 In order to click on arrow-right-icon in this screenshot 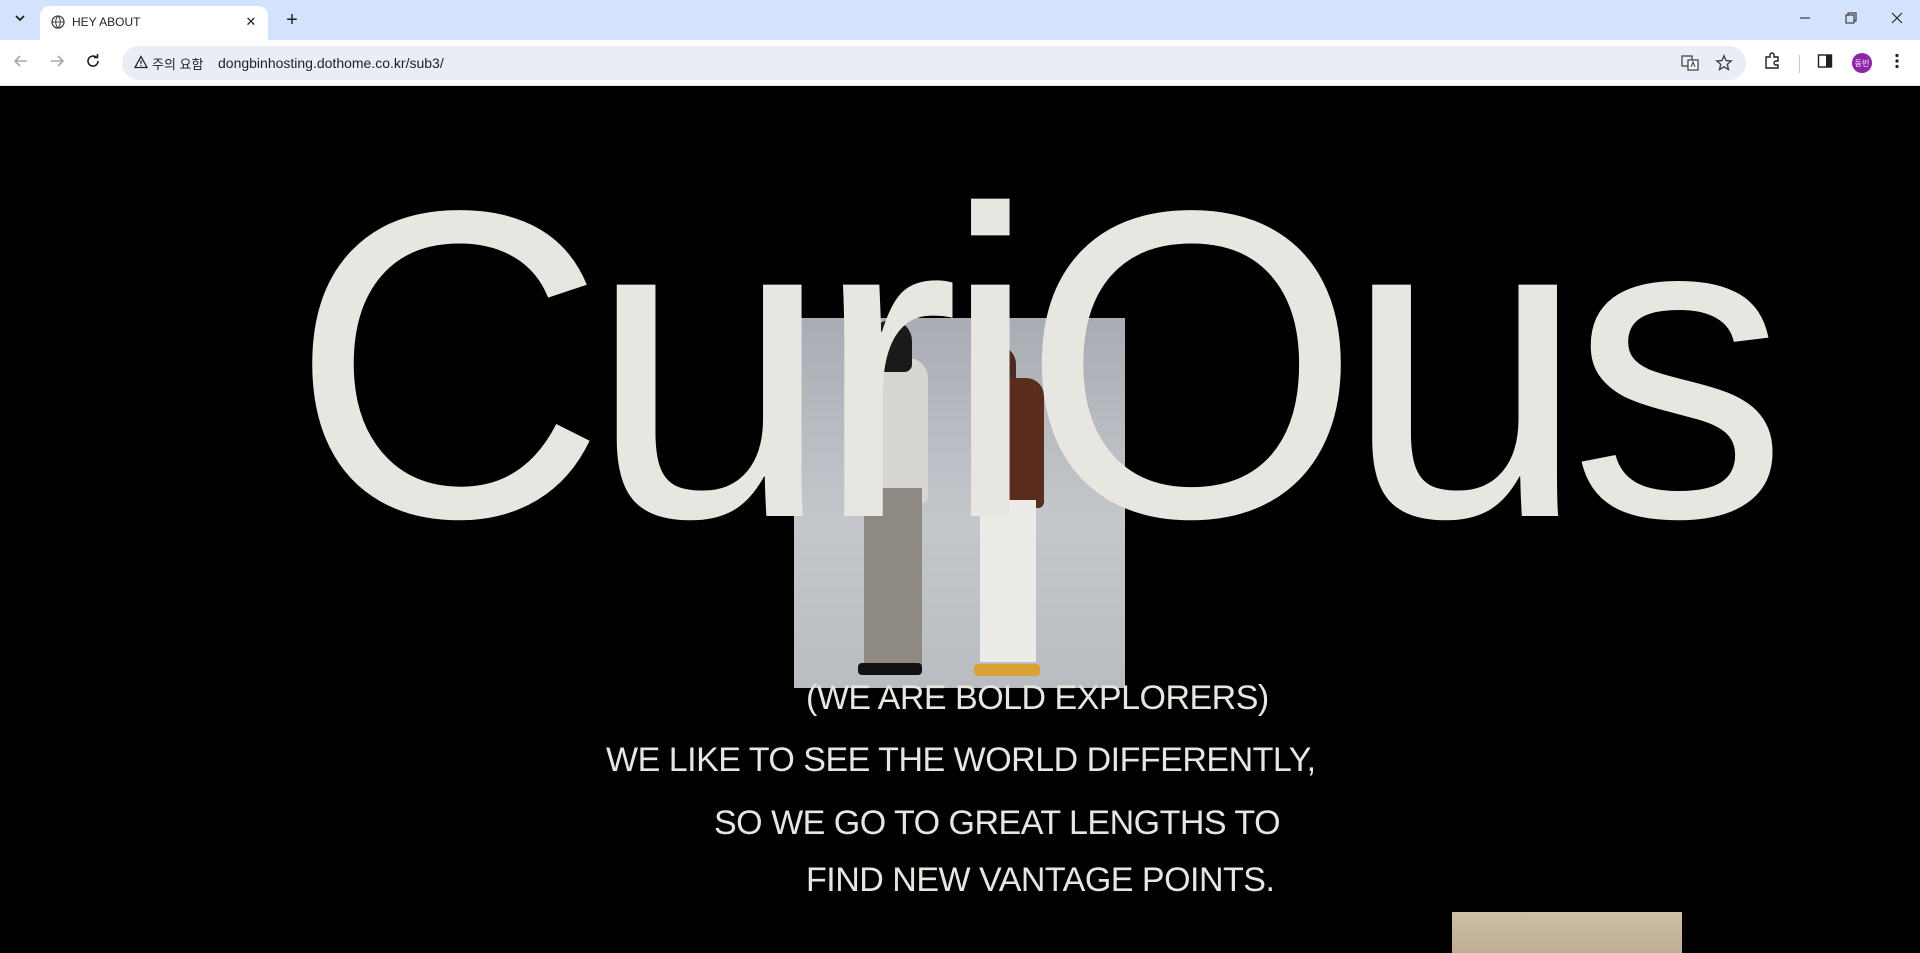, I will do `click(57, 63)`.